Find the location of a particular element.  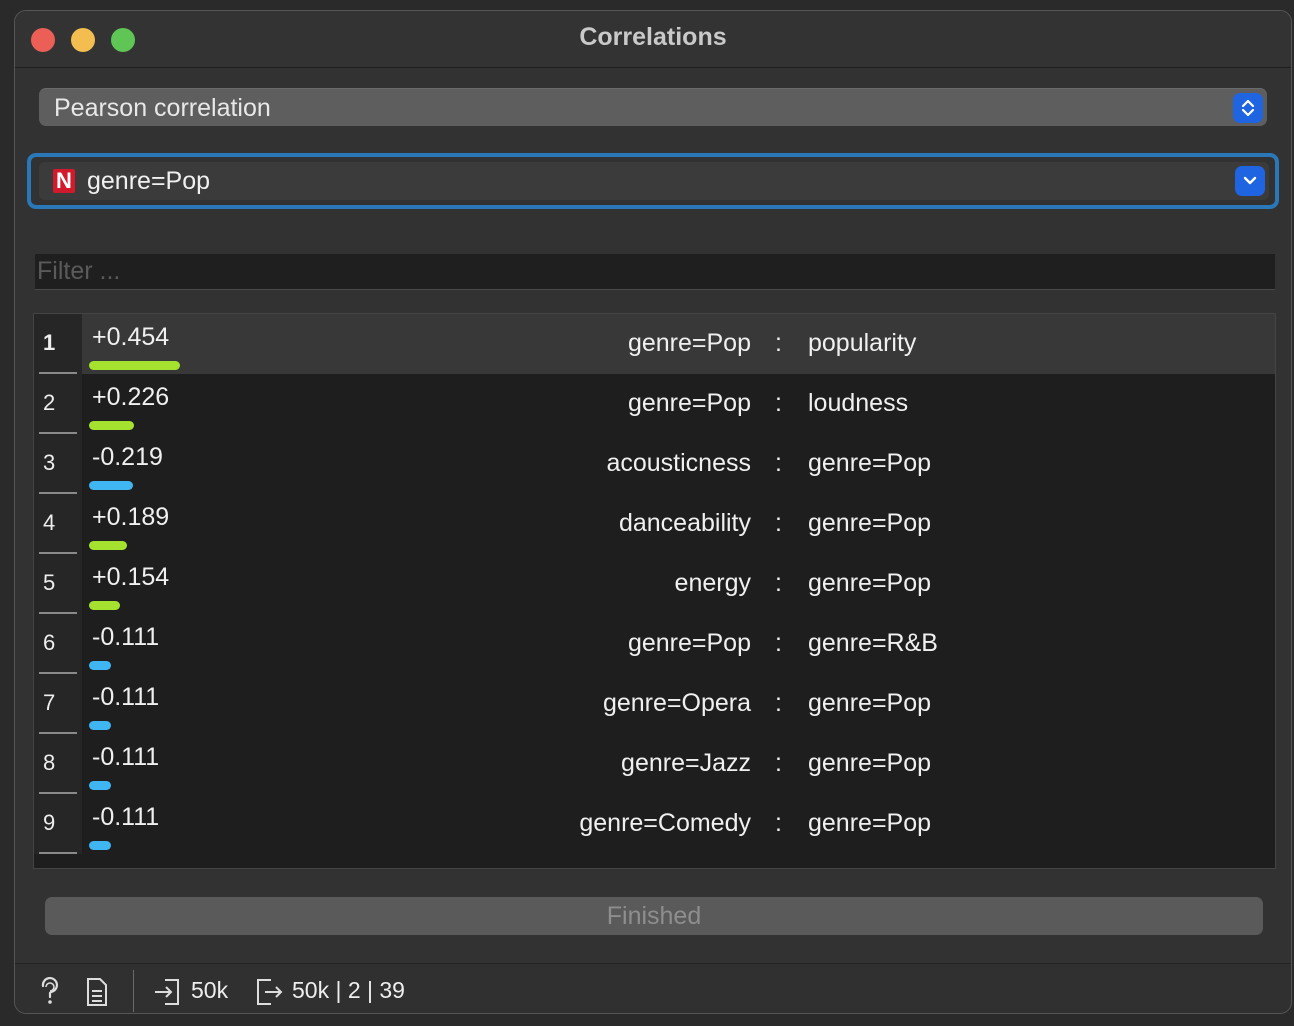

correlation-method-value: Pearson correlation is located at coordinates (162, 108).